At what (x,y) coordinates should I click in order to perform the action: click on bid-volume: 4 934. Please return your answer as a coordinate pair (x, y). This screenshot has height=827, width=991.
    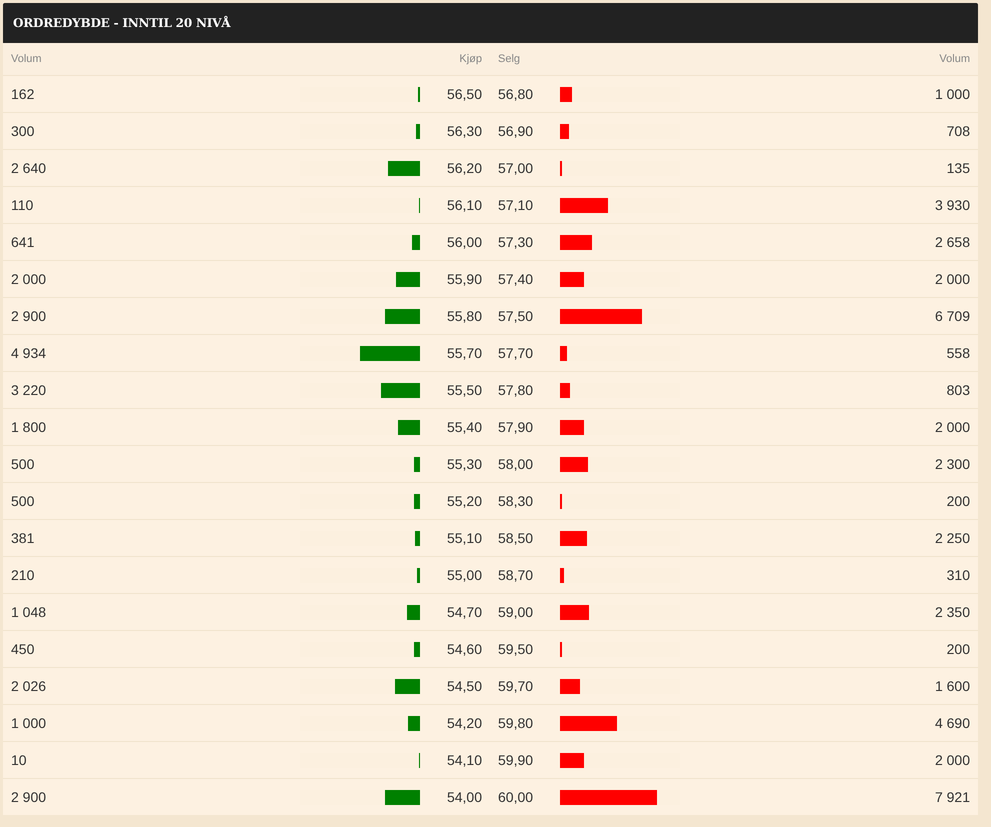
    Looking at the image, I should click on (28, 353).